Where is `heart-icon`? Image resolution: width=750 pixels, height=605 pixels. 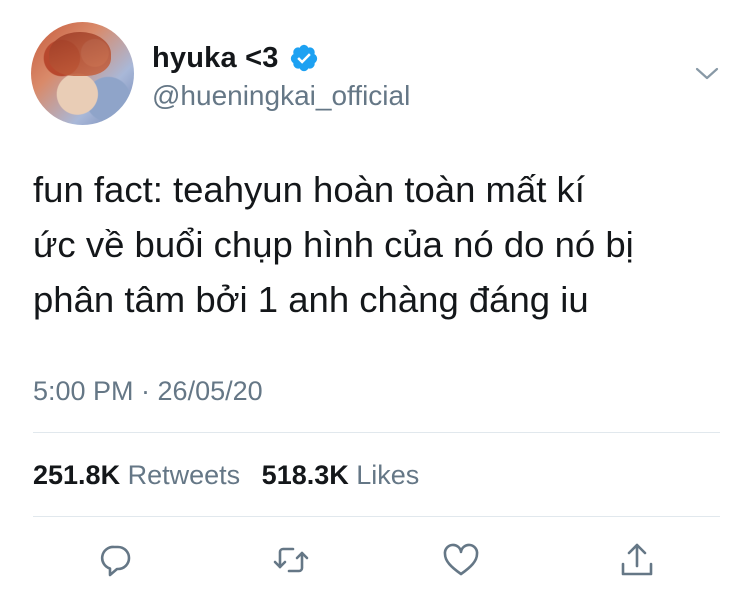 heart-icon is located at coordinates (461, 559).